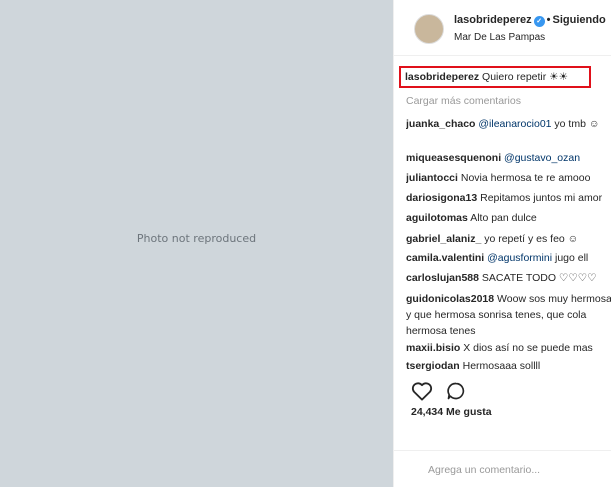 Image resolution: width=611 pixels, height=487 pixels. I want to click on comment-continuation: y que hermosa sonrisa tenes, que cola, so click(508, 315).